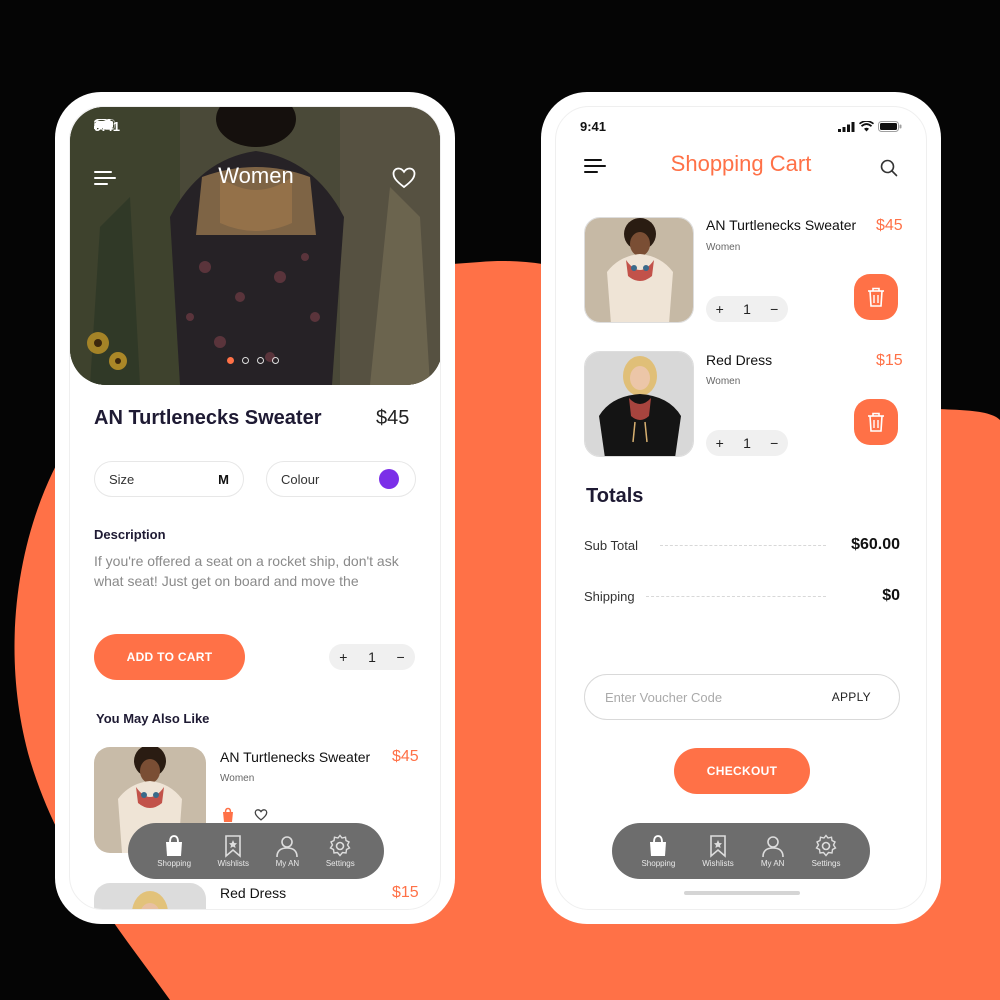  What do you see at coordinates (615, 496) in the screenshot?
I see `totals-heading: Totals` at bounding box center [615, 496].